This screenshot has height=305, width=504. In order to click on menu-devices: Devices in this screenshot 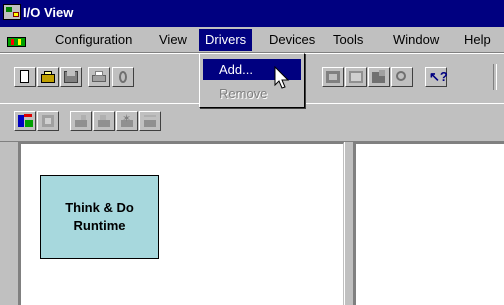, I will do `click(292, 40)`.